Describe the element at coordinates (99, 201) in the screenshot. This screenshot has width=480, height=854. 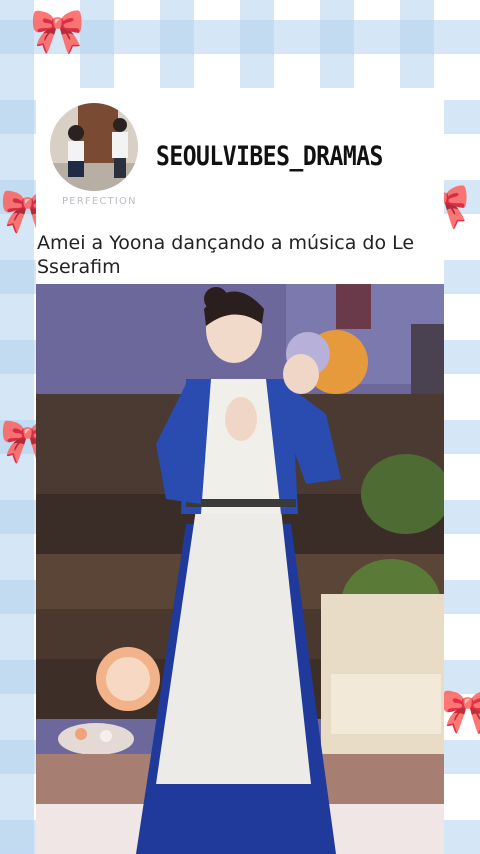
I see `avatar-caption: PERFECTION` at that location.